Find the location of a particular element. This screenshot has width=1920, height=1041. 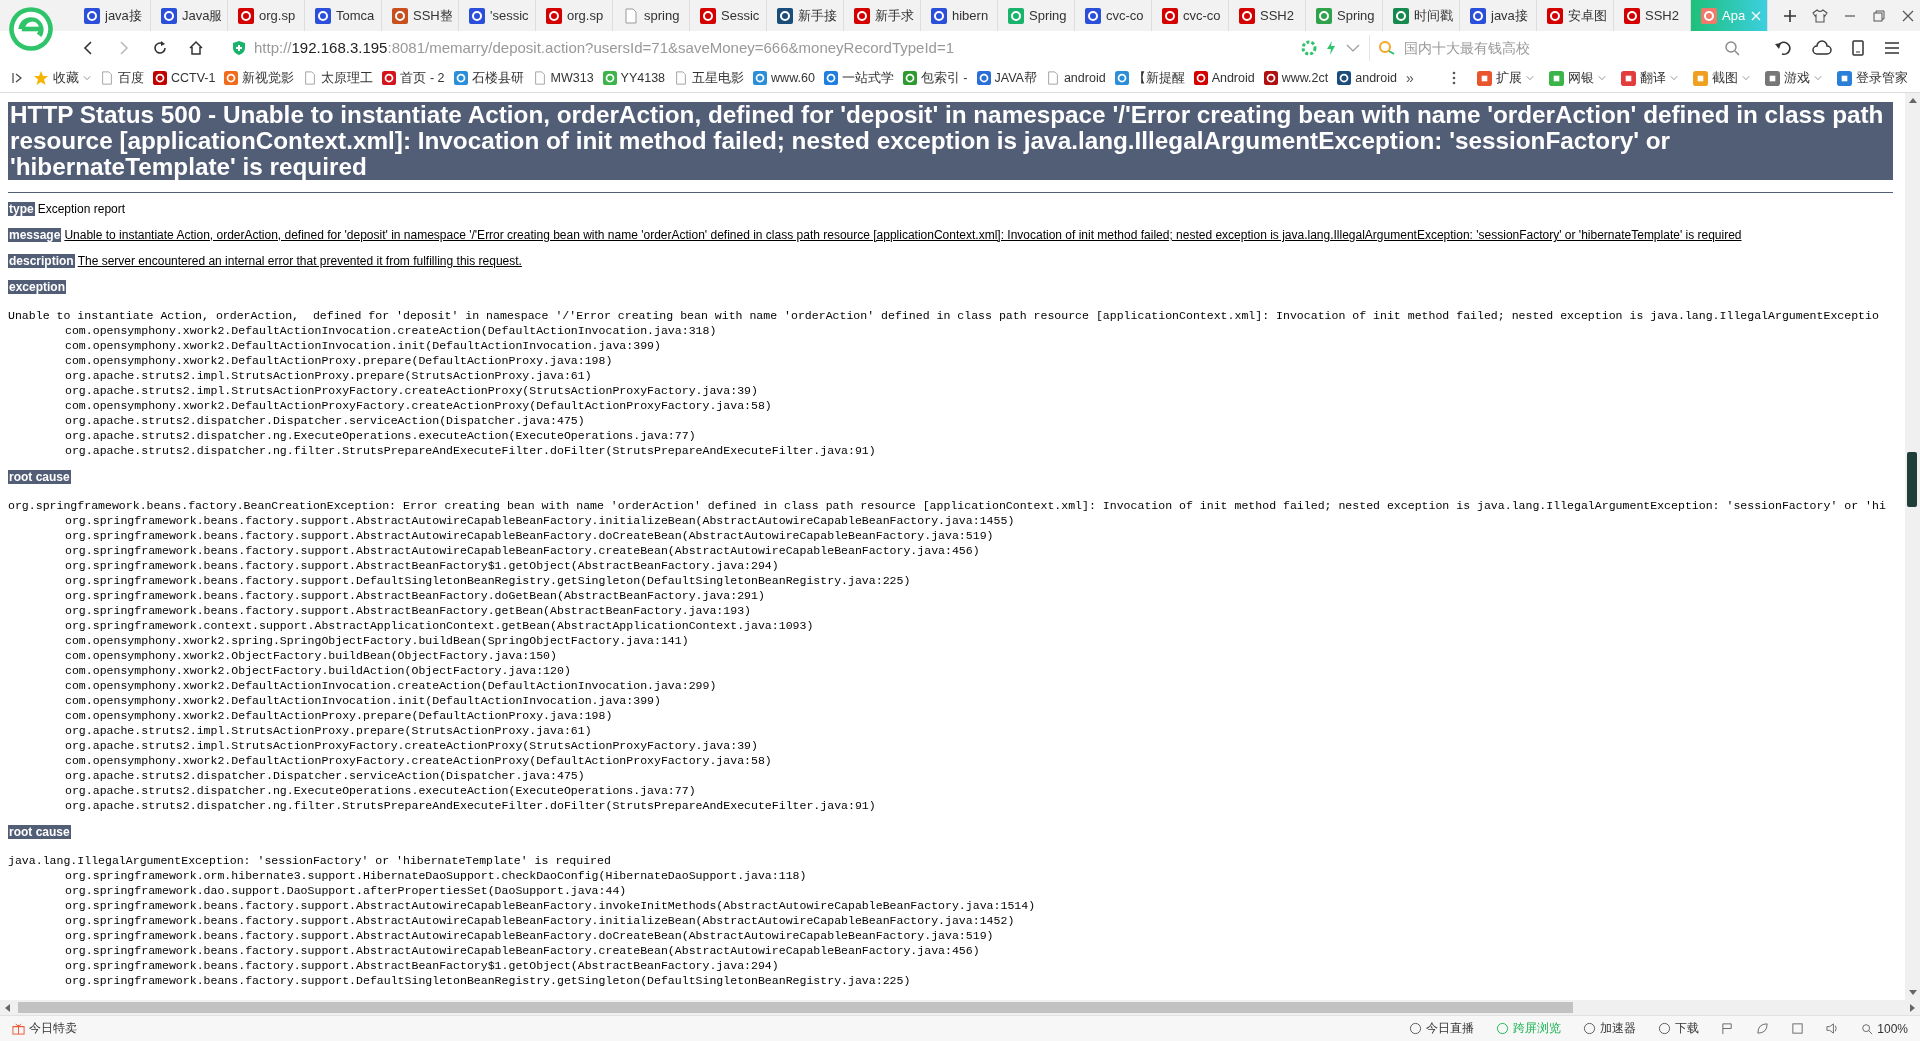

stack-frame: org.springframework.context.support.AbstractApplicationContext.getBean(AbstractApplicationContext.java:1093) is located at coordinates (439, 625).